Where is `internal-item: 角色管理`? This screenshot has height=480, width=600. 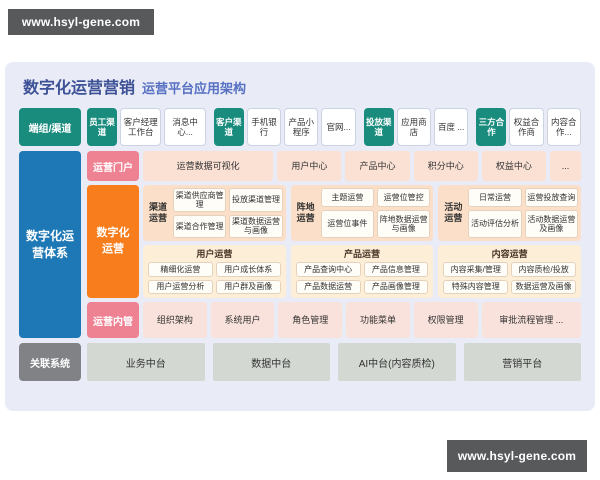 internal-item: 角色管理 is located at coordinates (310, 320).